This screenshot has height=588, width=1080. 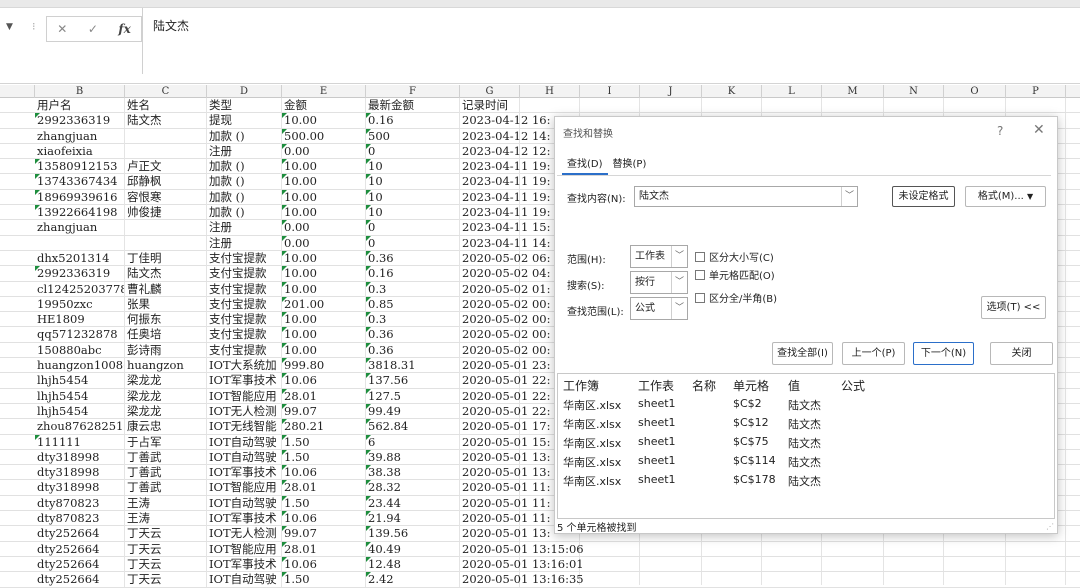 What do you see at coordinates (324, 182) in the screenshot?
I see `cell-e6: 10.00` at bounding box center [324, 182].